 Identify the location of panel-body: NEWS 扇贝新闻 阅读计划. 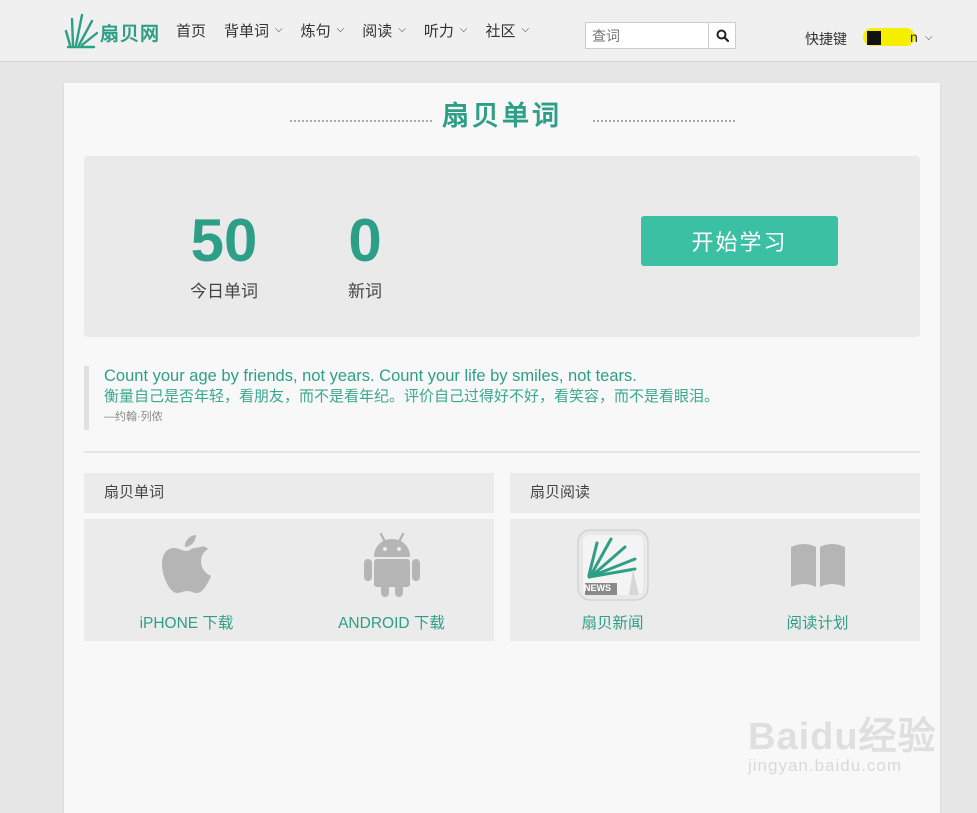
(715, 580).